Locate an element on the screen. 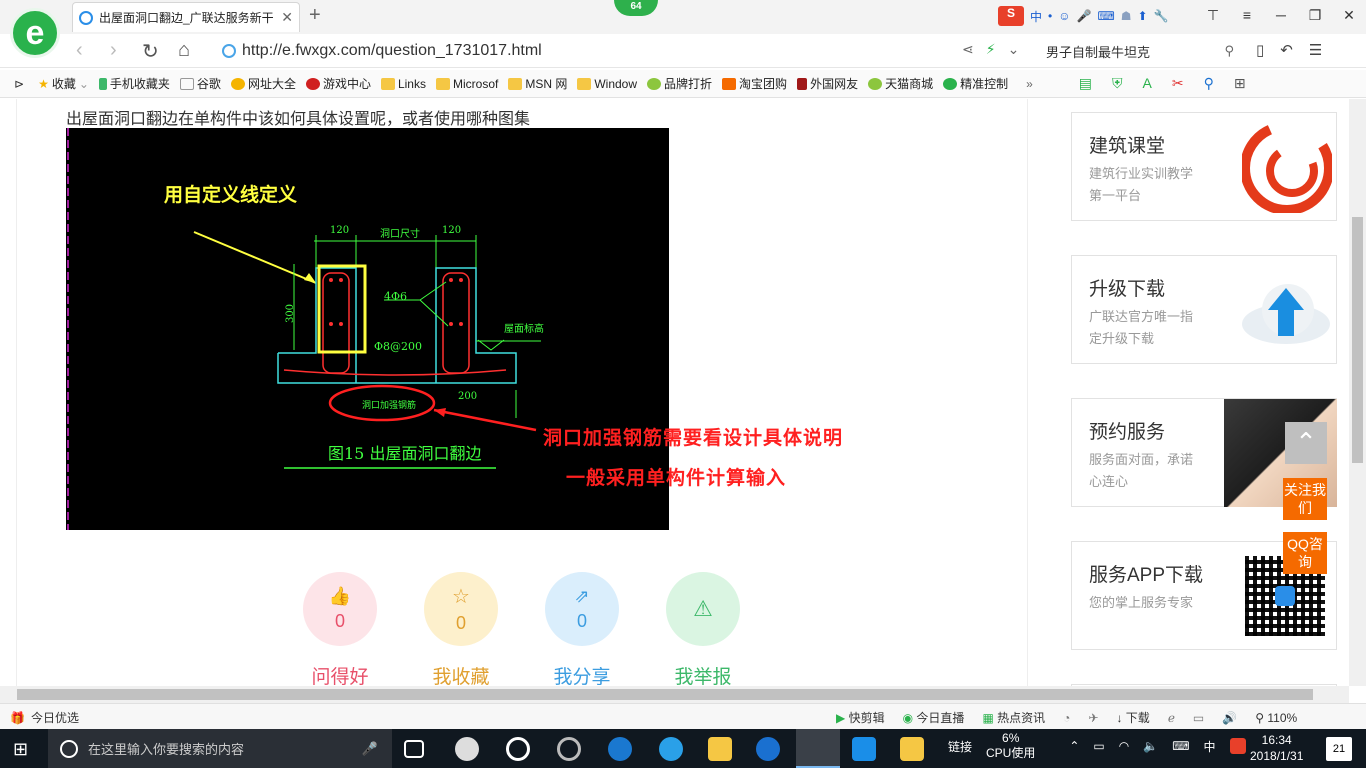 This screenshot has height=768, width=1366. find-icon: ⚲ is located at coordinates (1209, 83).